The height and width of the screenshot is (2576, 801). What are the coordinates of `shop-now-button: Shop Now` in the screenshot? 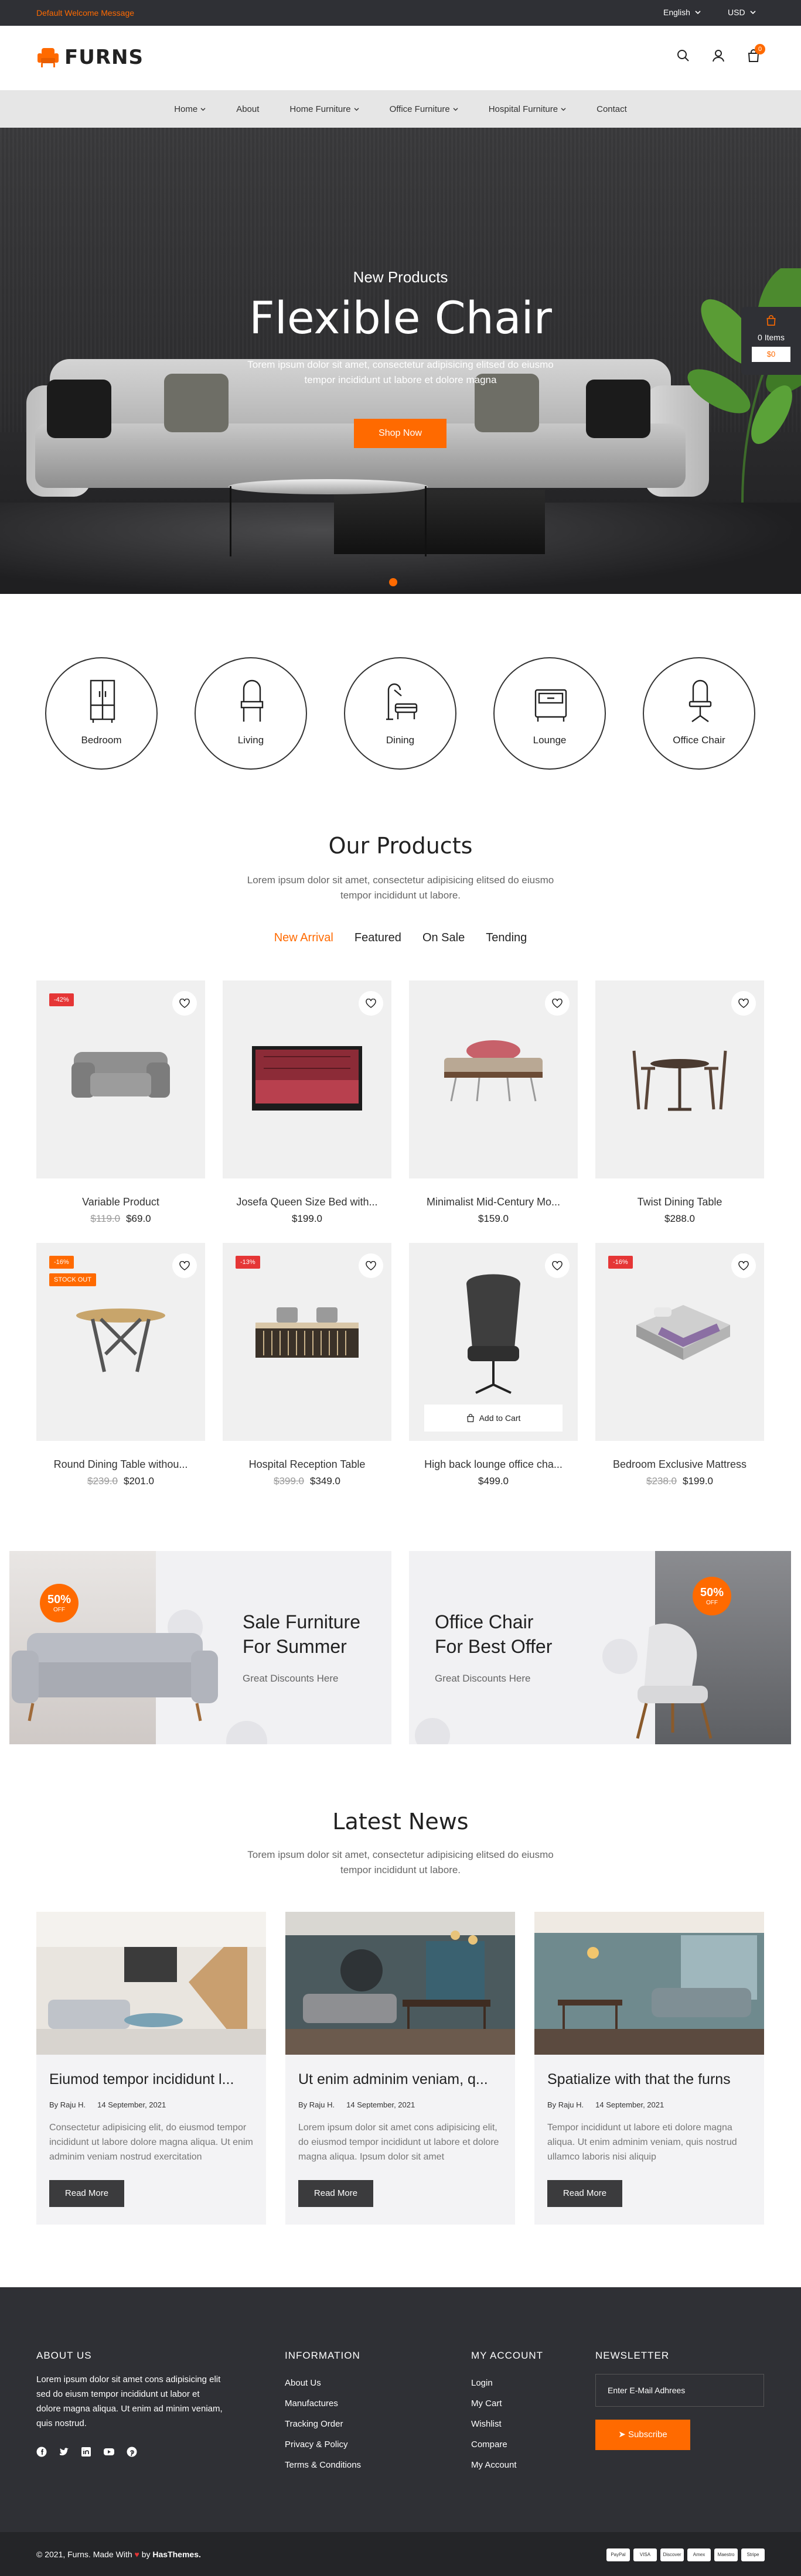 It's located at (400, 434).